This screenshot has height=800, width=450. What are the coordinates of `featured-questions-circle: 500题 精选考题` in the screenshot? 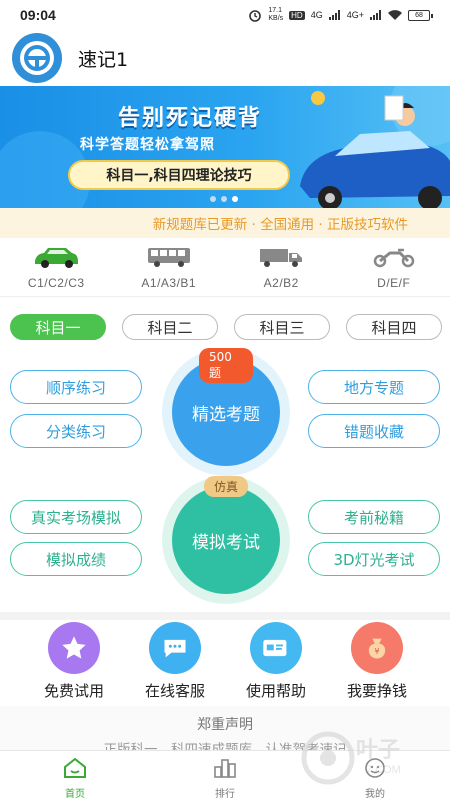 It's located at (226, 412).